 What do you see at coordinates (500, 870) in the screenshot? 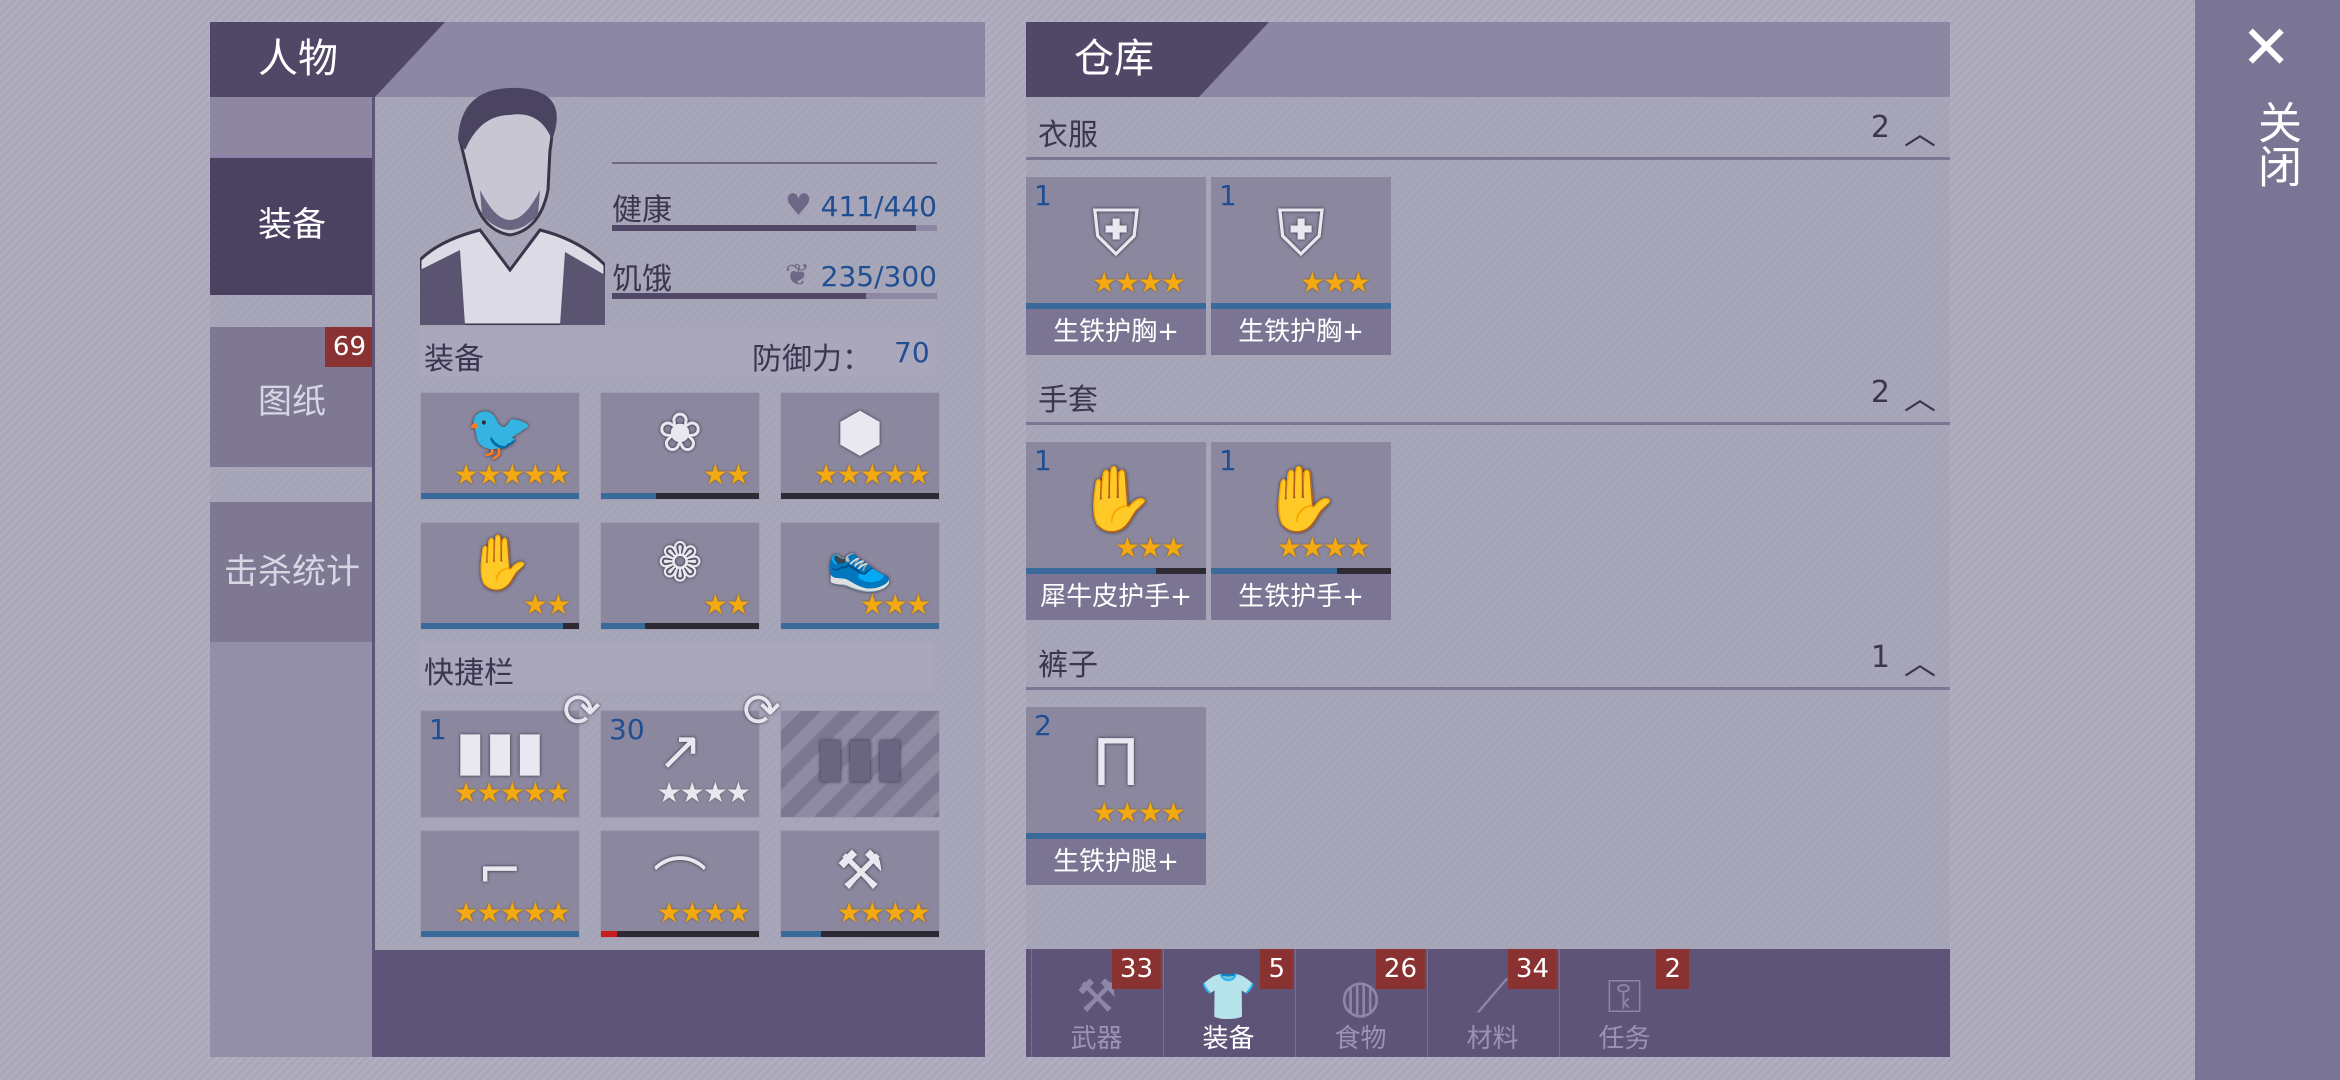
I see `revolver-icon: ⌐` at bounding box center [500, 870].